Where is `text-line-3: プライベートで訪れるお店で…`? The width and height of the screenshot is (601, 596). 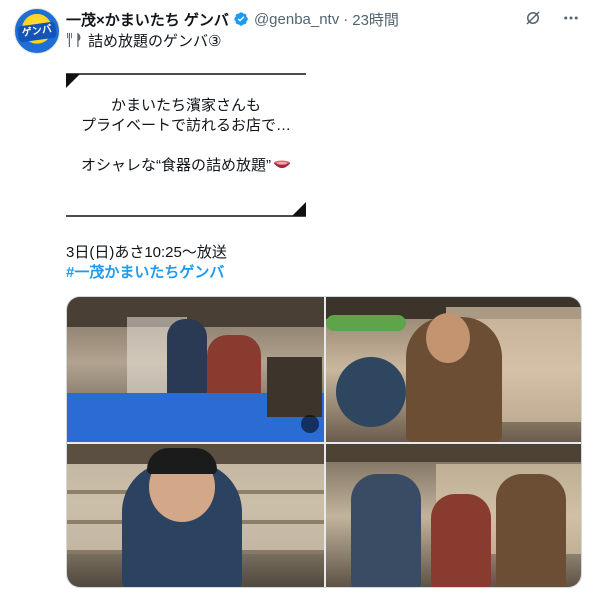
text-line-3: プライベートで訪れるお店で… is located at coordinates (185, 125).